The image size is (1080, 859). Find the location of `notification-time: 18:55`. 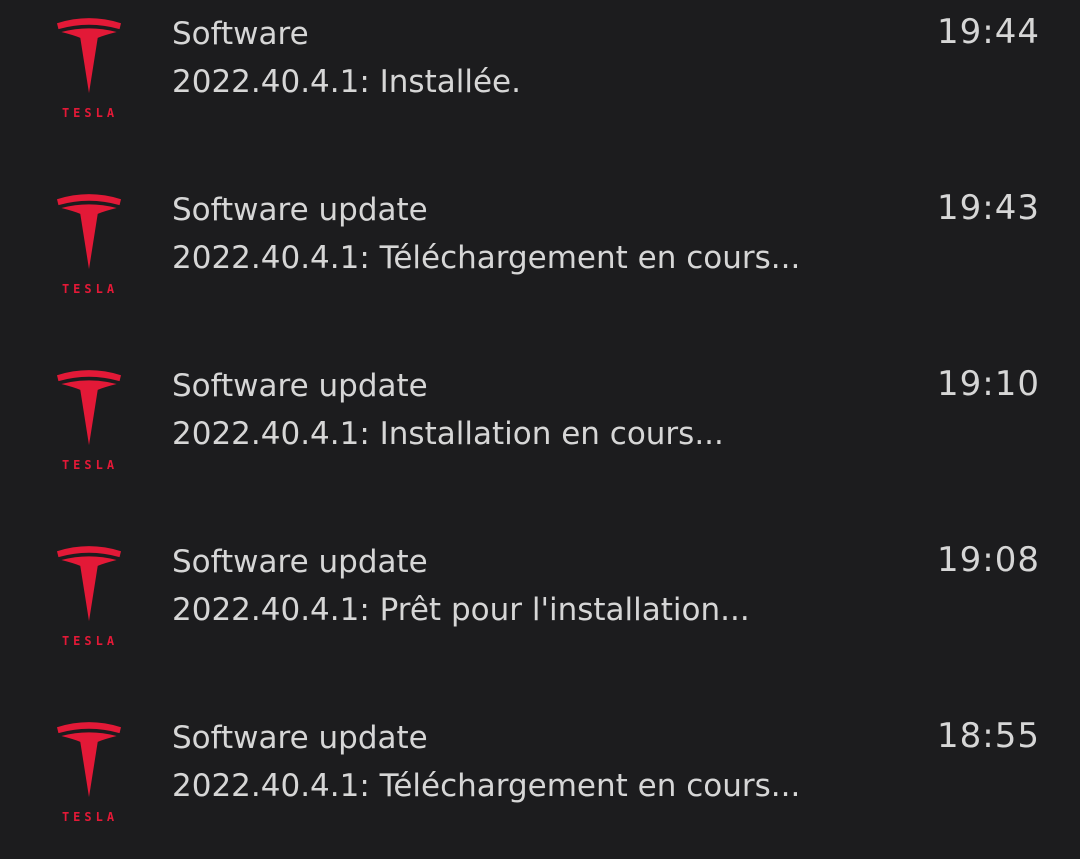

notification-time: 18:55 is located at coordinates (988, 736).